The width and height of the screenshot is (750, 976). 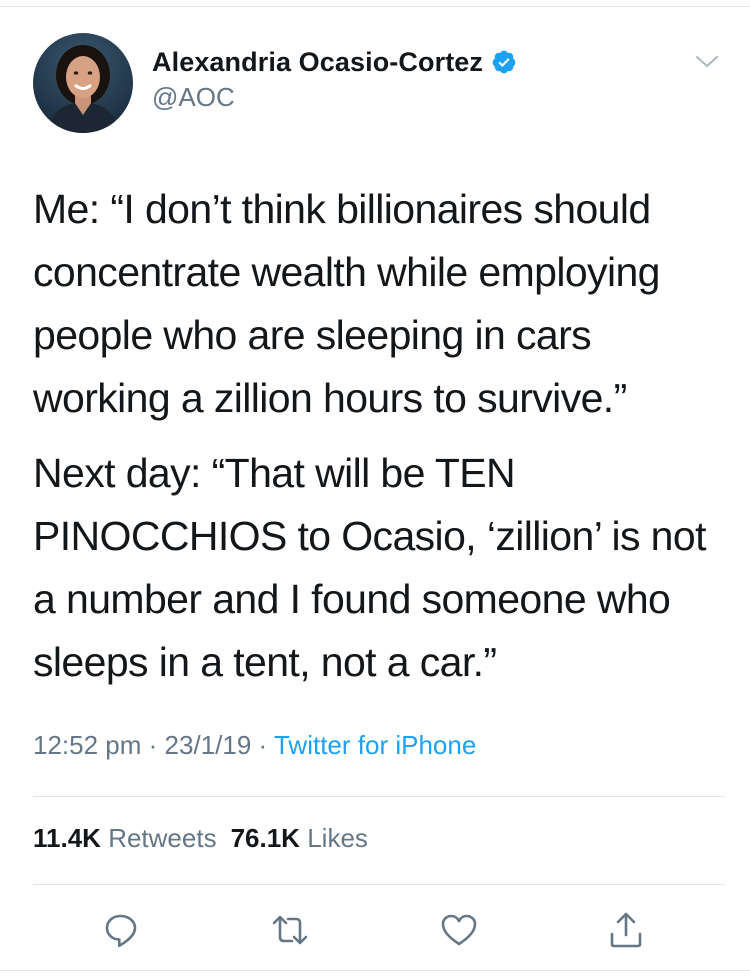 I want to click on author-handle: @AOC, so click(x=193, y=97).